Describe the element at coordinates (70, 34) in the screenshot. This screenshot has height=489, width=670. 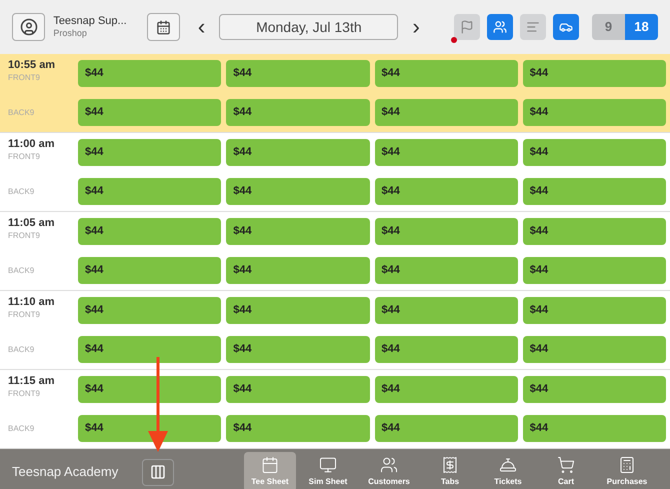
I see `account-role: Proshop` at that location.